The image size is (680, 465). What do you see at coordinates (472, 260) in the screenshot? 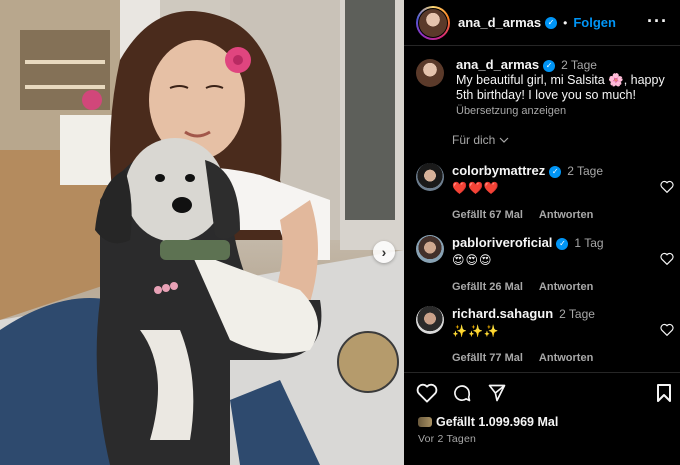
I see `comment-text: 😍😍😍` at bounding box center [472, 260].